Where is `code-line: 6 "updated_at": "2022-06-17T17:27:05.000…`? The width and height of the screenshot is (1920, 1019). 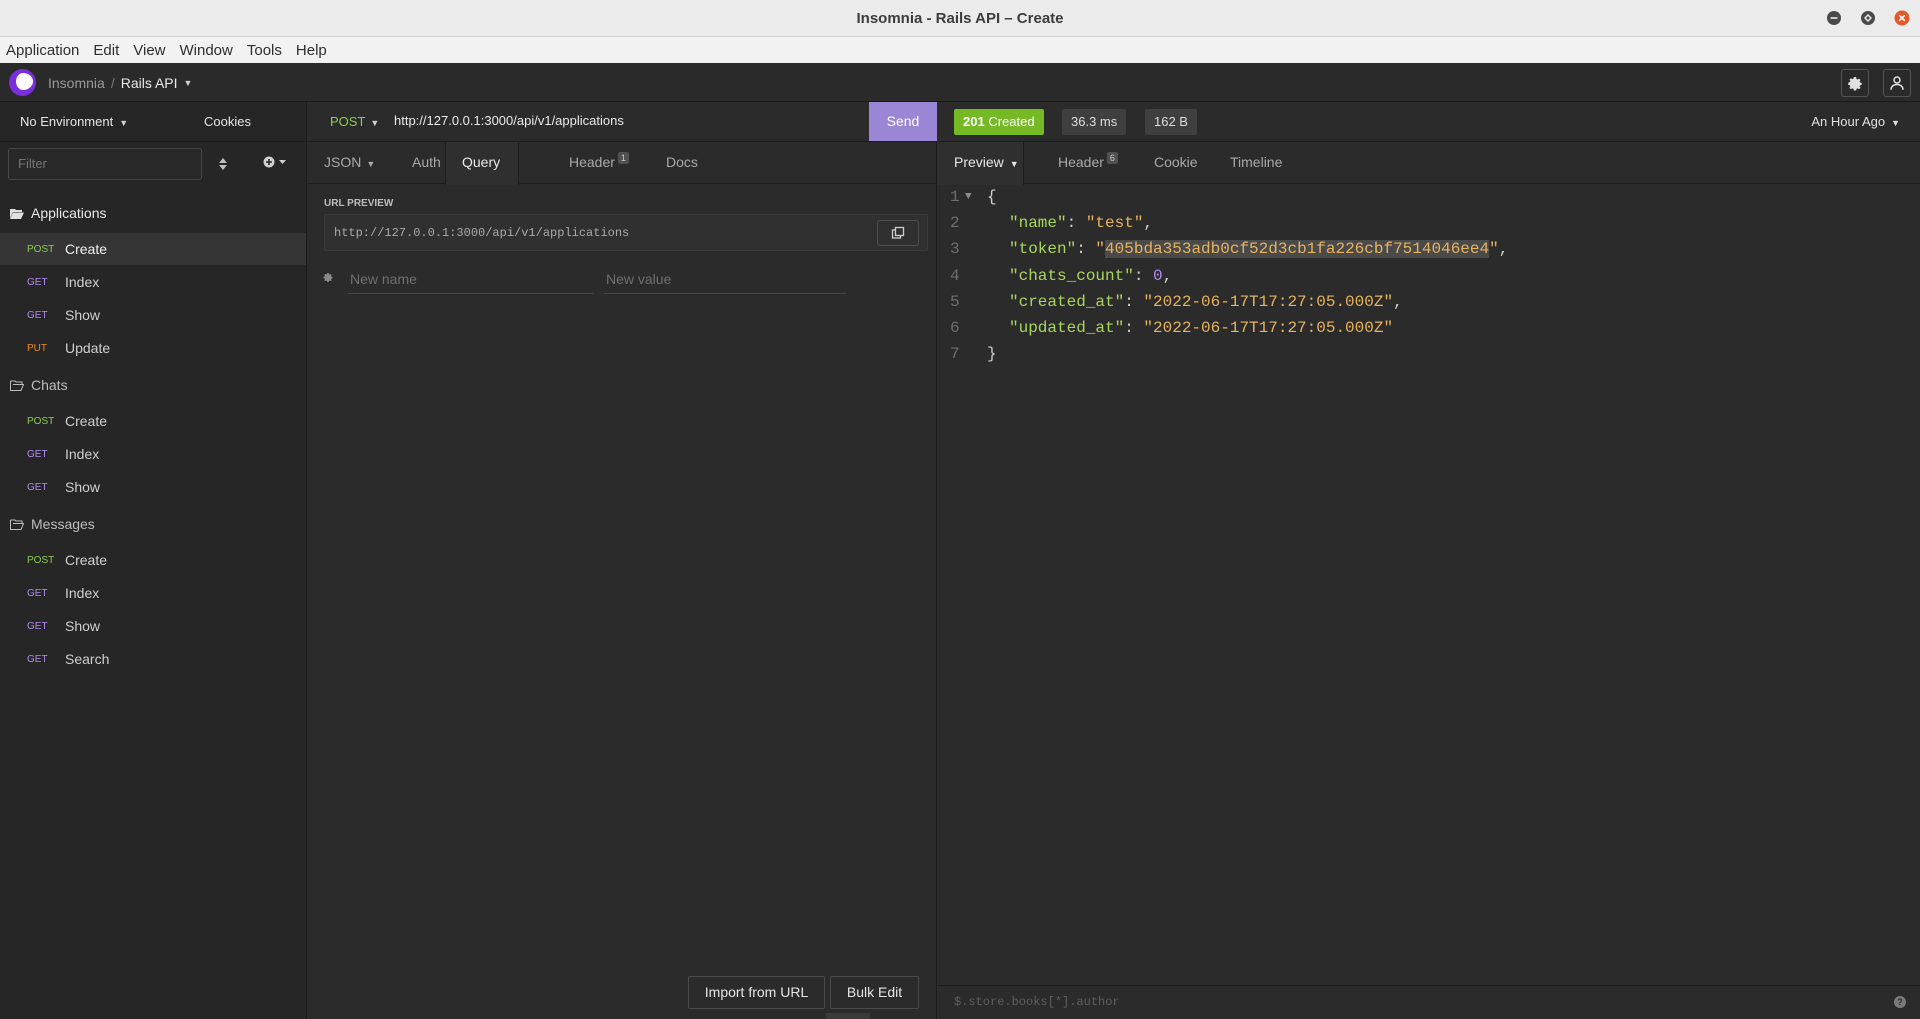 code-line: 6 "updated_at": "2022-06-17T17:27:05.000… is located at coordinates (1429, 328).